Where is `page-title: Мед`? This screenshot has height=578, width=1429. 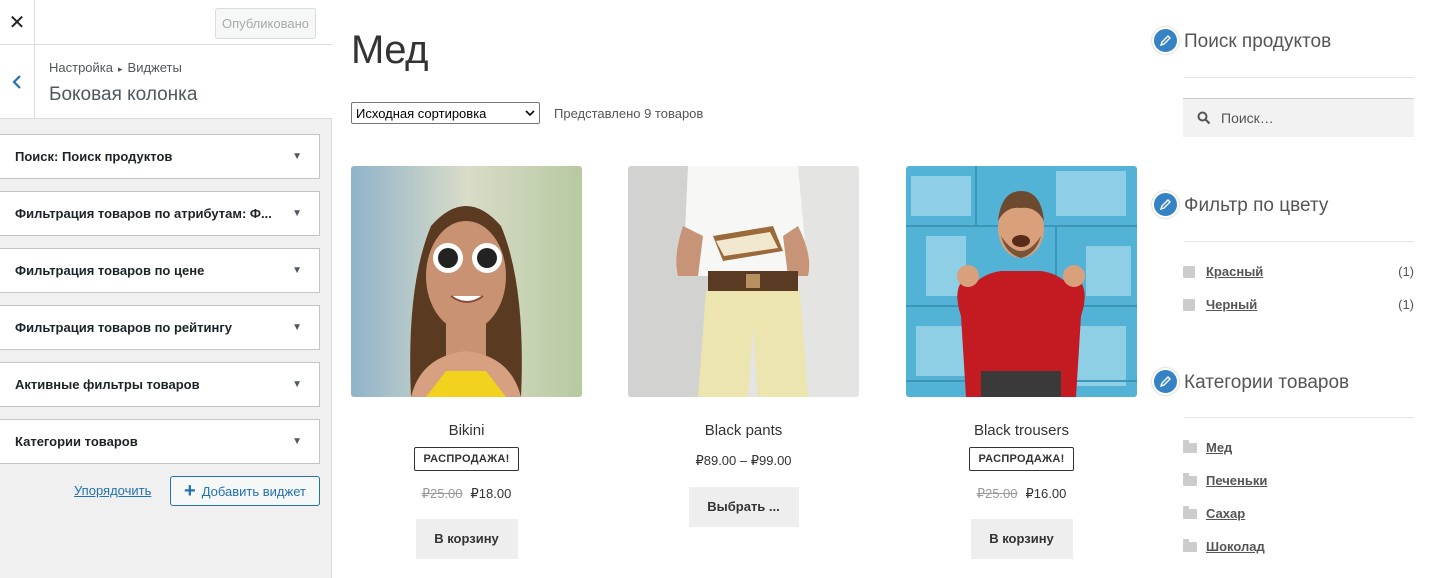 page-title: Мед is located at coordinates (389, 50).